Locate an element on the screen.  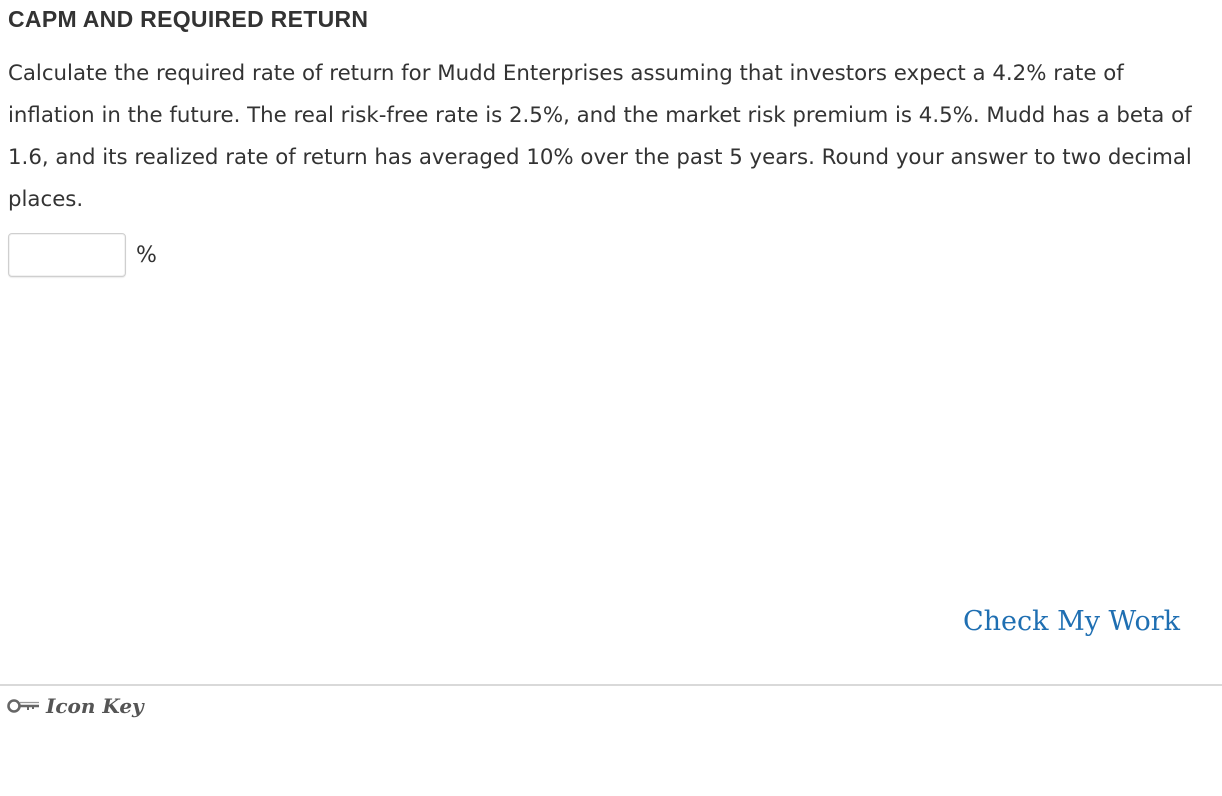
percent-unit-label: % is located at coordinates (146, 255).